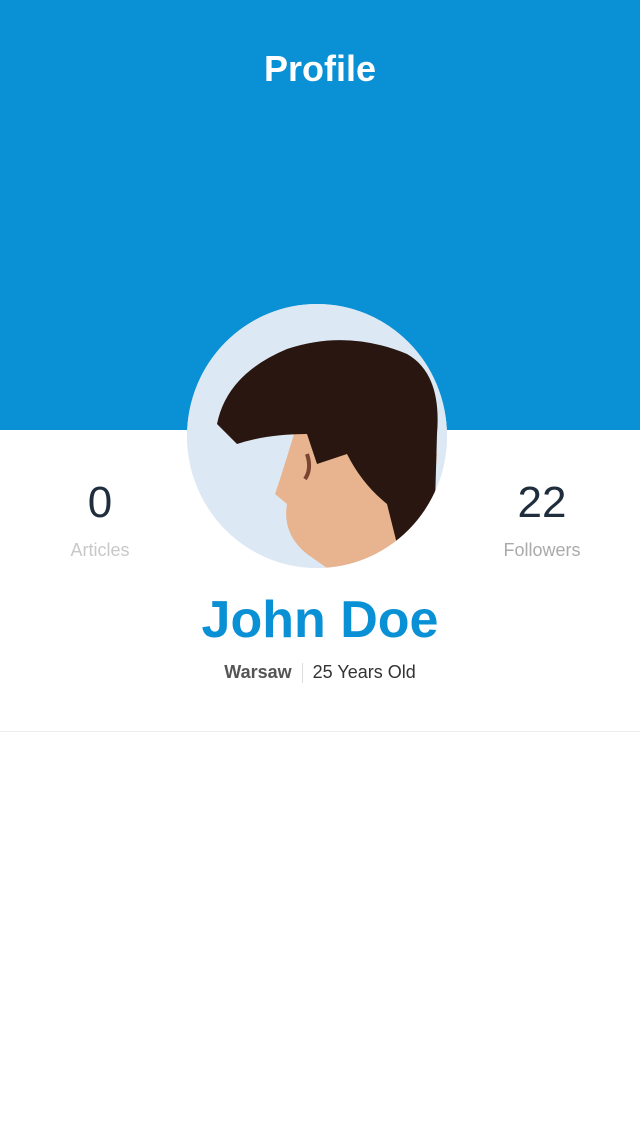 This screenshot has width=640, height=1136. What do you see at coordinates (320, 731) in the screenshot?
I see `divider` at bounding box center [320, 731].